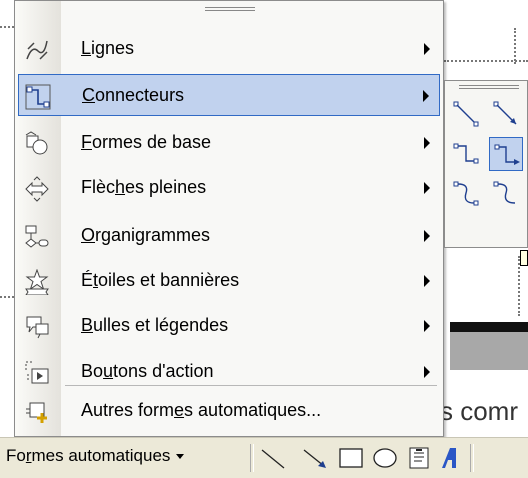  I want to click on oval-tool-button, so click(385, 458).